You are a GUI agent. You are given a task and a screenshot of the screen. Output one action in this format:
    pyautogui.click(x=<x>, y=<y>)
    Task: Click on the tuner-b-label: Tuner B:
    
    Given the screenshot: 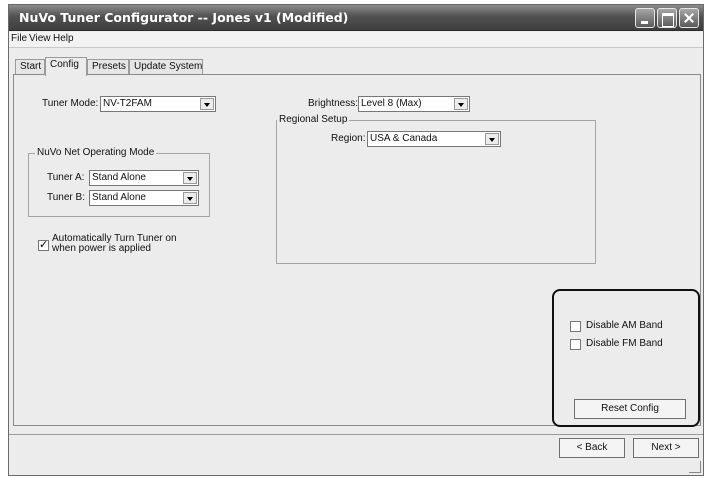 What is the action you would take?
    pyautogui.click(x=66, y=197)
    